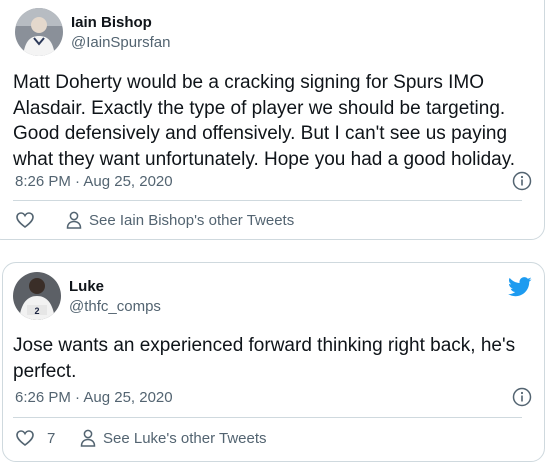 This screenshot has width=547, height=462. I want to click on see-other-tweets-label: See Luke's other Tweets, so click(185, 438).